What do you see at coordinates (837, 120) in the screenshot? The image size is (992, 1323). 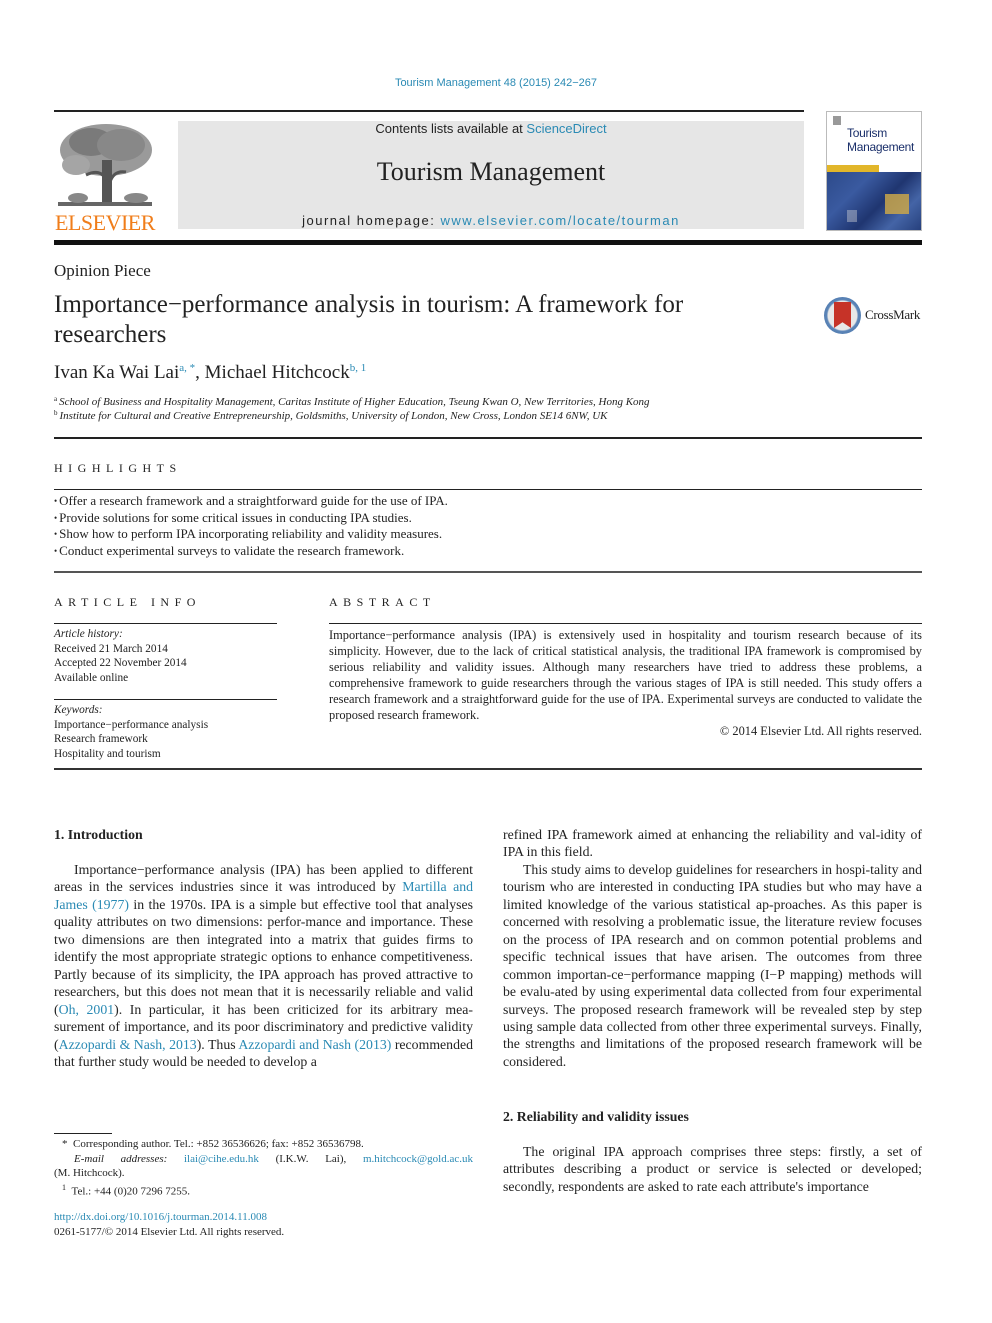 I see `cover-logo-icon` at bounding box center [837, 120].